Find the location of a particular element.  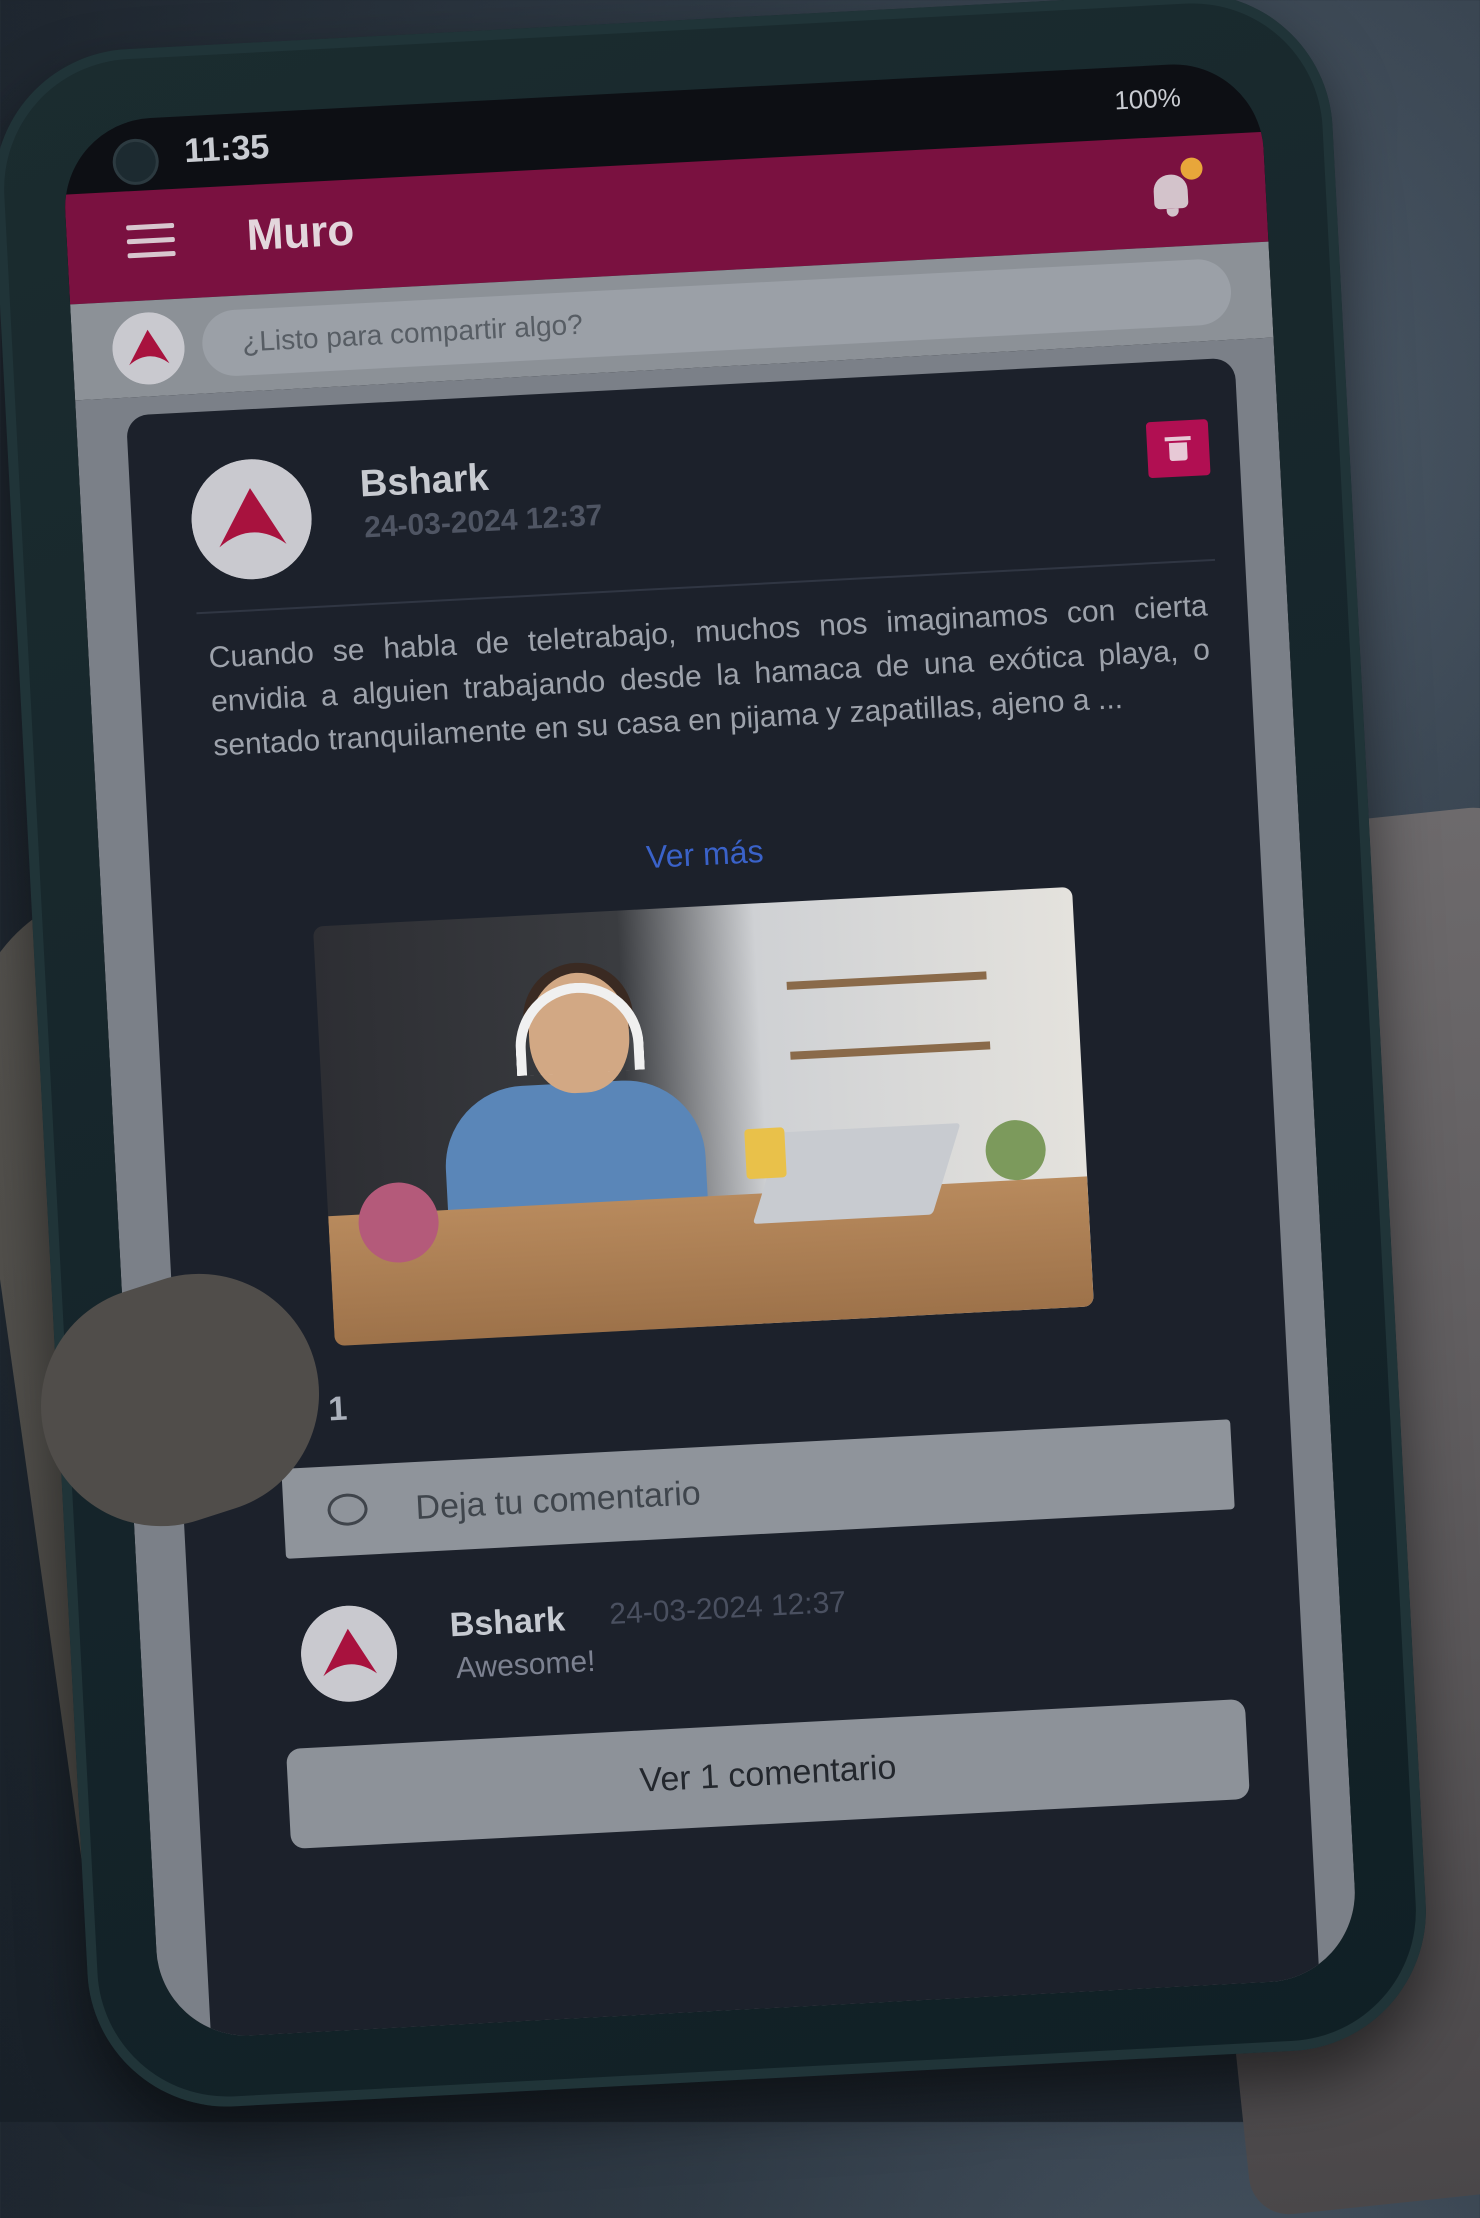

comment-field is located at coordinates (758, 1489).